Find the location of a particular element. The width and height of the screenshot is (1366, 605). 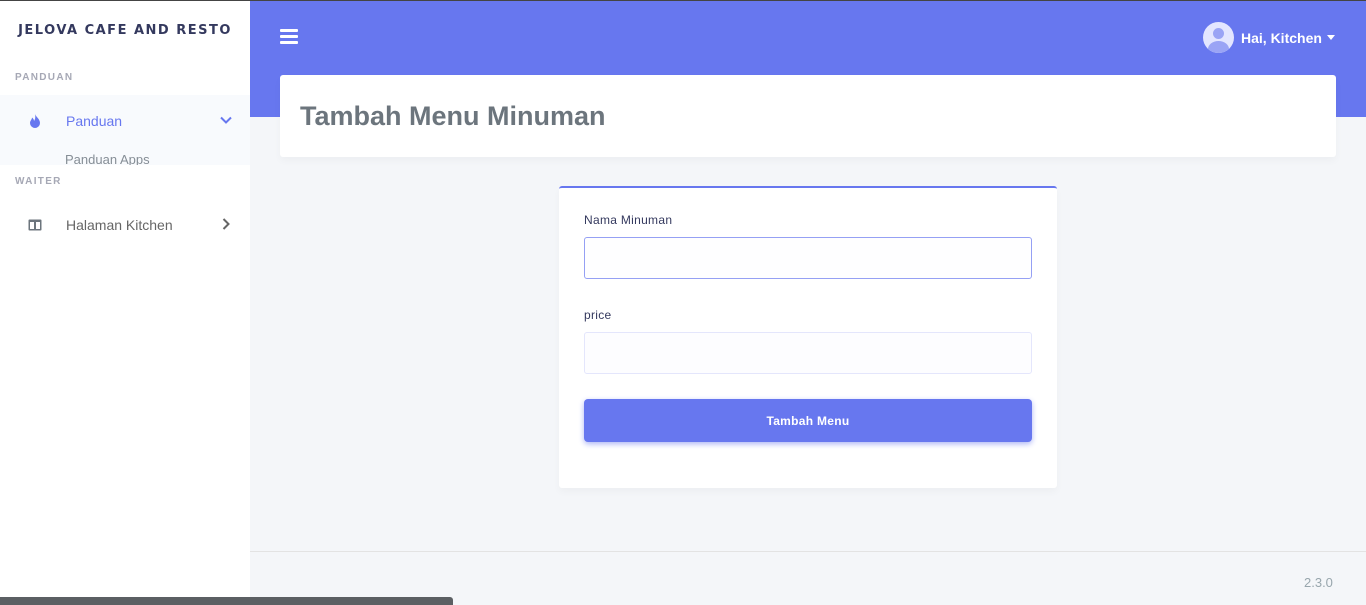

caret-down-icon is located at coordinates (1330, 37).